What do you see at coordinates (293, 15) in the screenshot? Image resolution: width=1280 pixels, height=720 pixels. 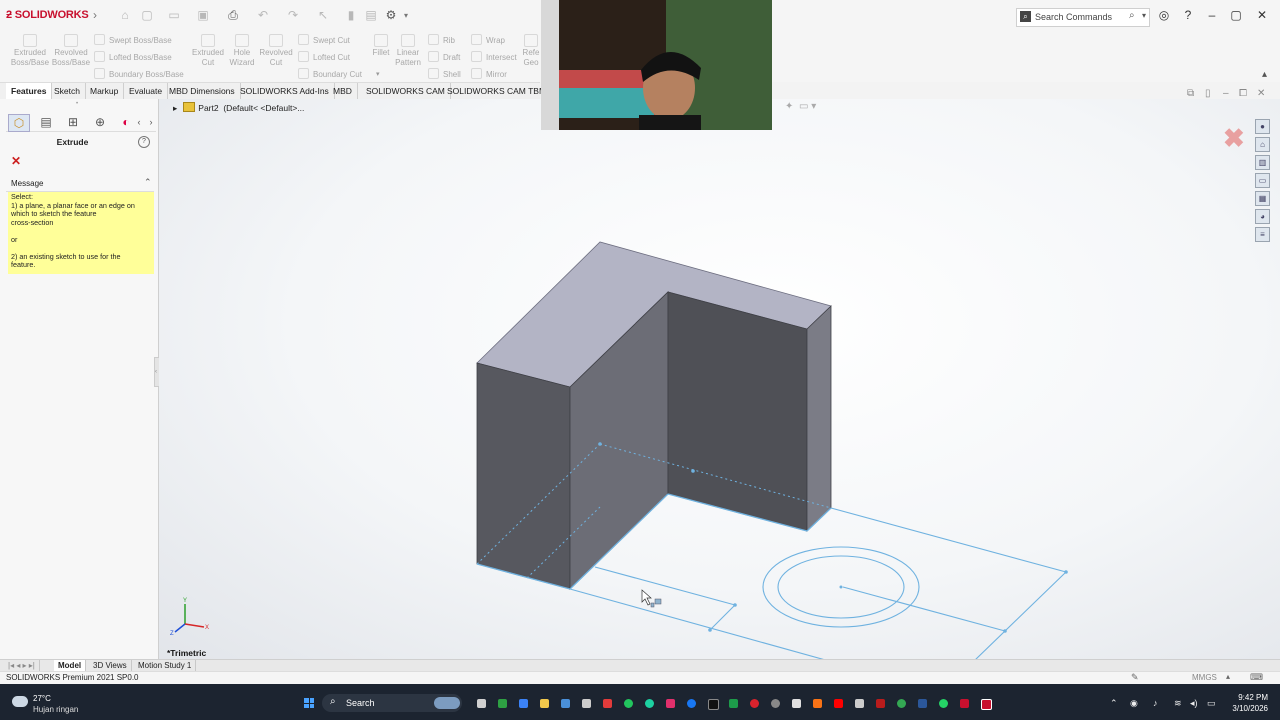 I see `redo-icon: ↷` at bounding box center [293, 15].